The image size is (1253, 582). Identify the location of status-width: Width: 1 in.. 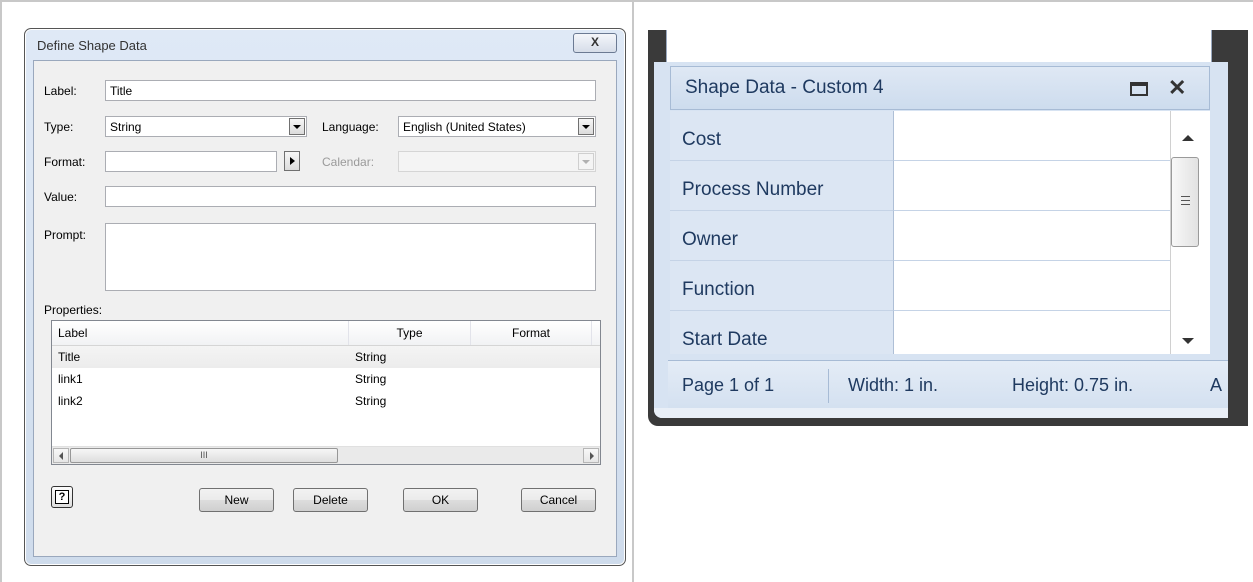
(893, 385).